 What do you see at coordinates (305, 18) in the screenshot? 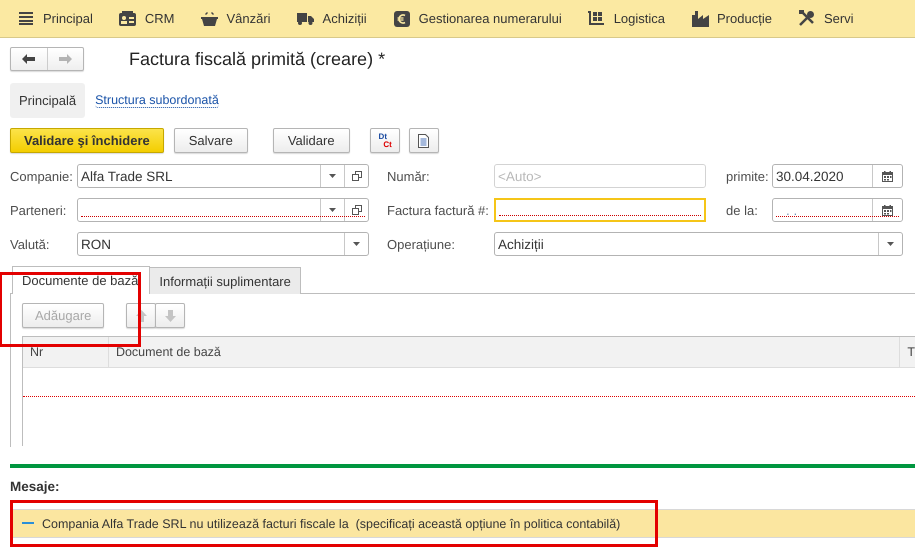
I see `truck-icon` at bounding box center [305, 18].